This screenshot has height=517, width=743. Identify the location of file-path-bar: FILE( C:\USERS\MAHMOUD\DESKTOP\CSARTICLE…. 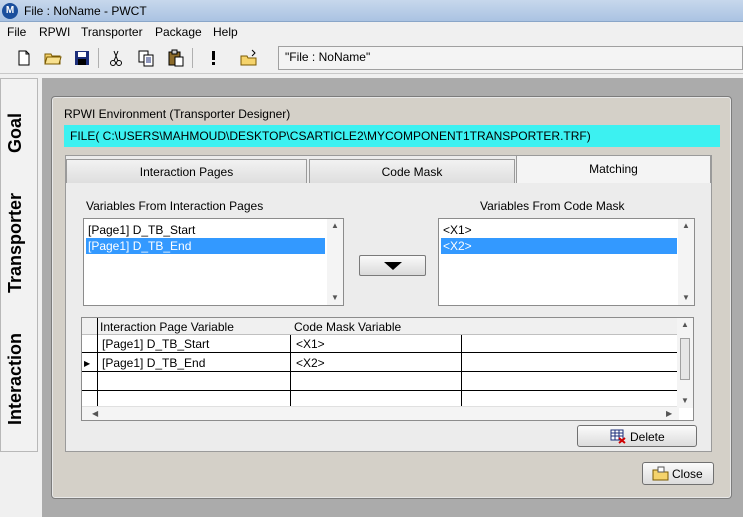
(392, 136).